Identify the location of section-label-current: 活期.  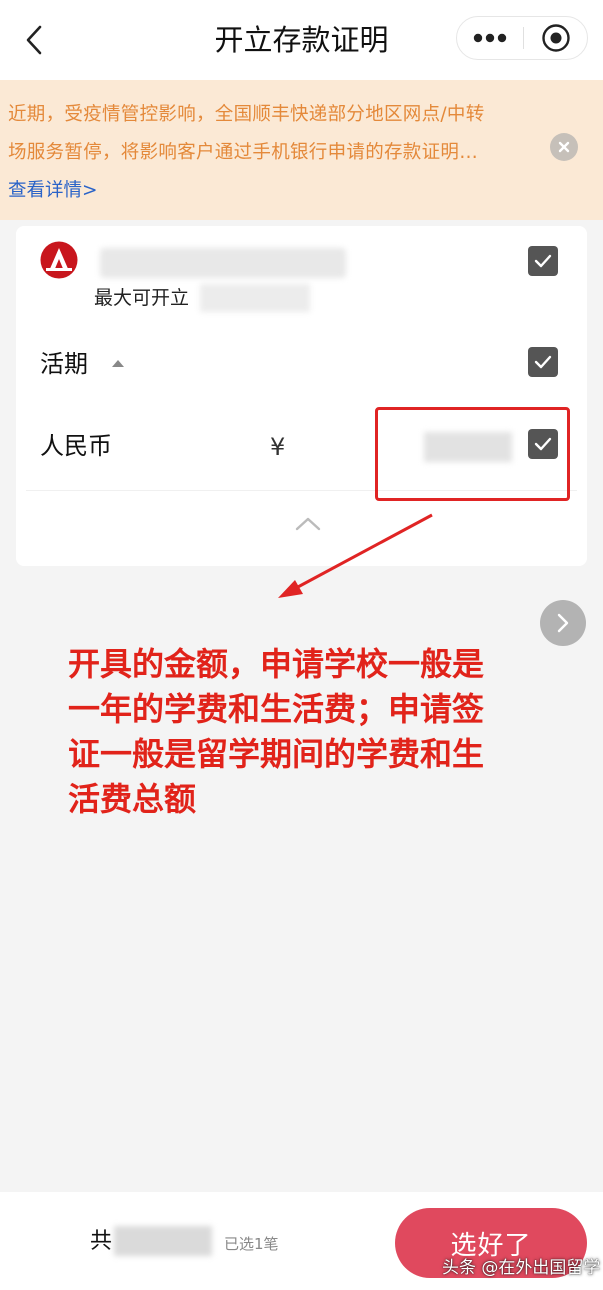
(64, 364).